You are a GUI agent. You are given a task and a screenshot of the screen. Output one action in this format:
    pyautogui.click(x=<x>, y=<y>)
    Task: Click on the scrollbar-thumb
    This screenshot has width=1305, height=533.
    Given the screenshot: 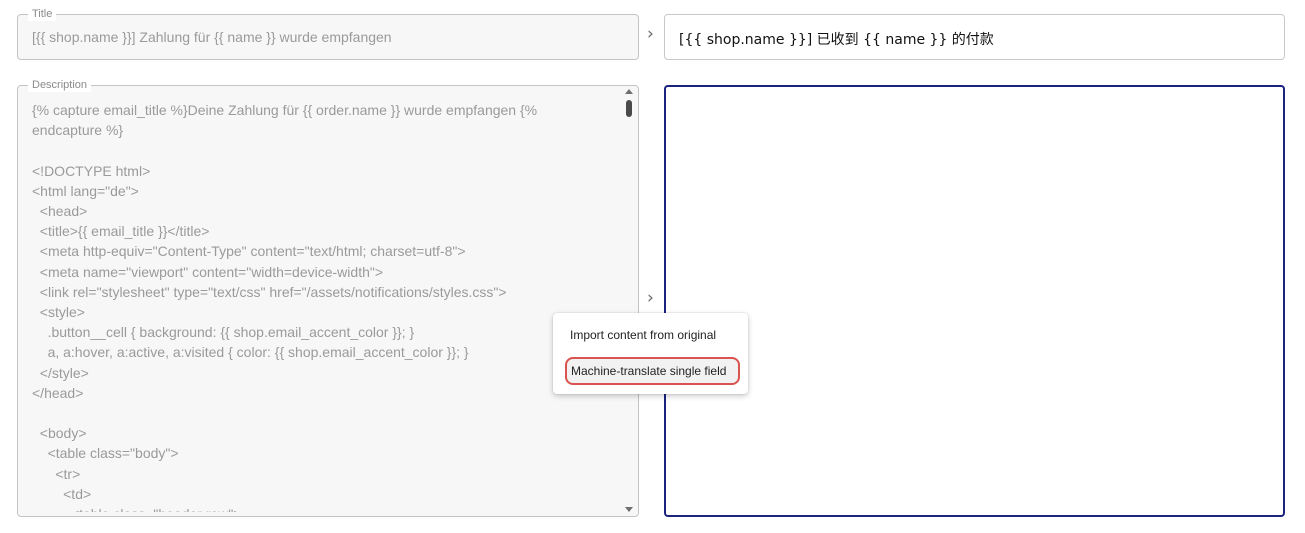 What is the action you would take?
    pyautogui.click(x=629, y=108)
    